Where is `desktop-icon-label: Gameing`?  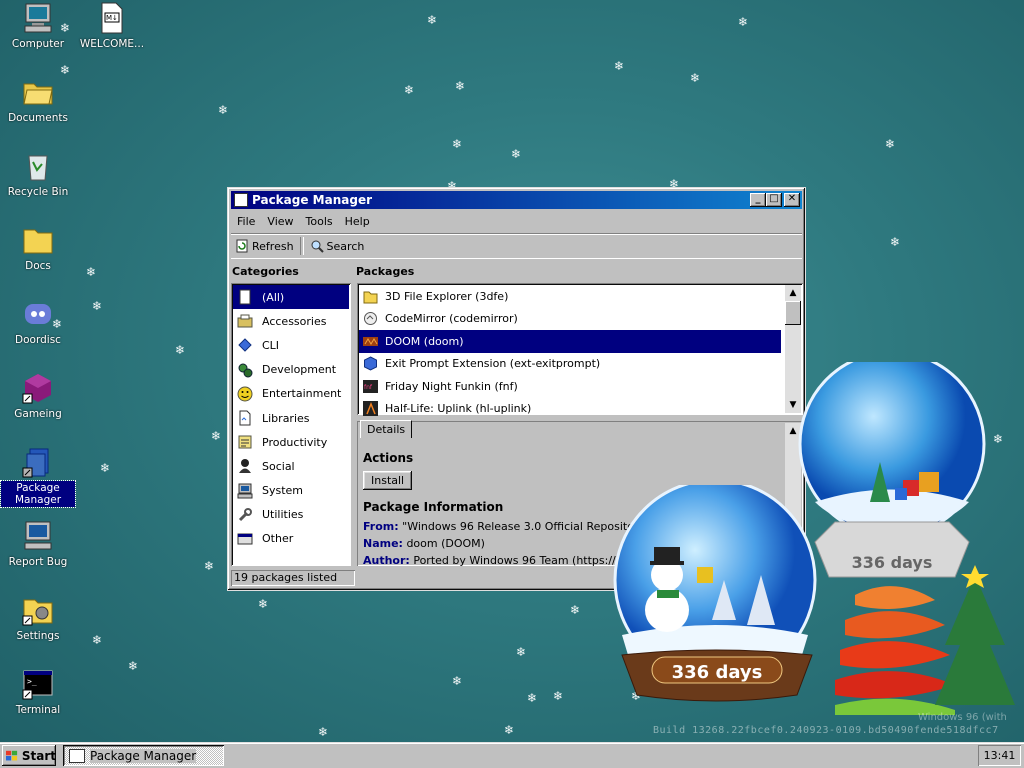 desktop-icon-label: Gameing is located at coordinates (38, 414).